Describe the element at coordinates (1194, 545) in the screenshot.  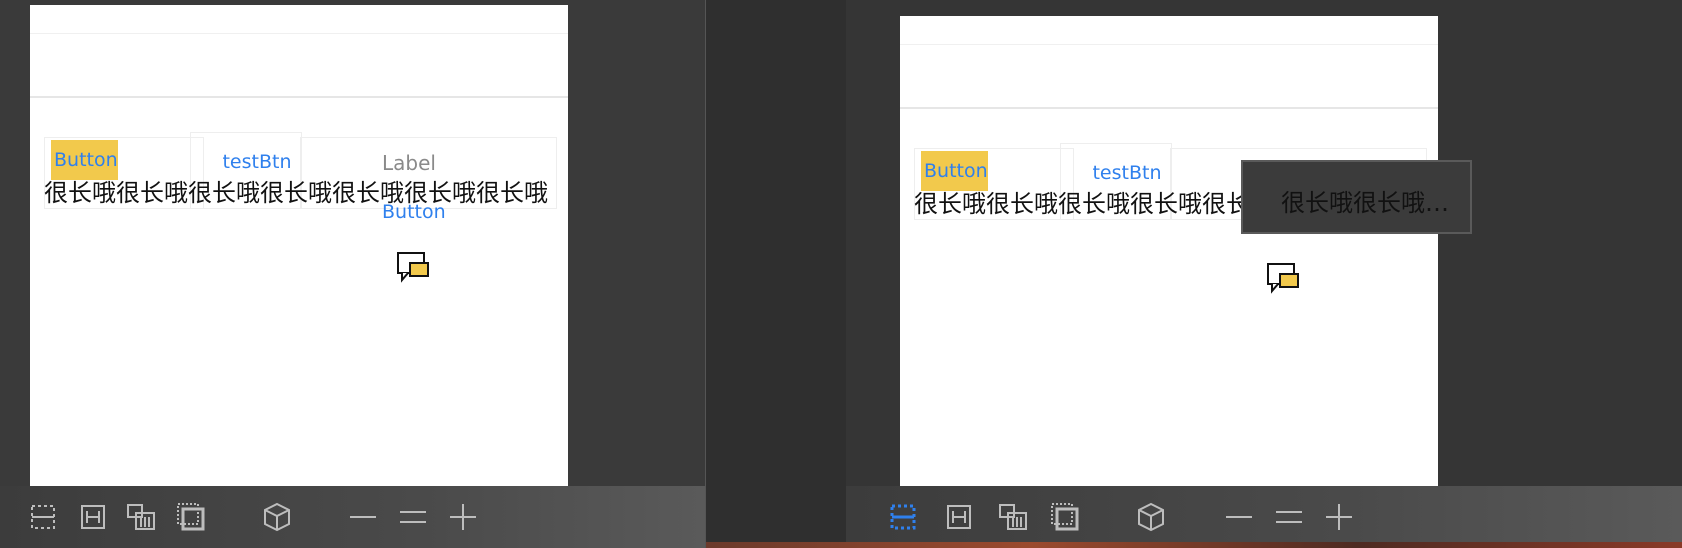
I see `background-strip` at that location.